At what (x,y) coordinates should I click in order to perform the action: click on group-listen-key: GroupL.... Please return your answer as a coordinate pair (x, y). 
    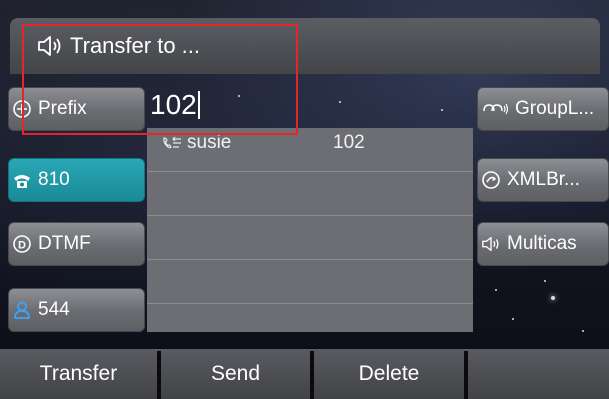
    Looking at the image, I should click on (543, 109).